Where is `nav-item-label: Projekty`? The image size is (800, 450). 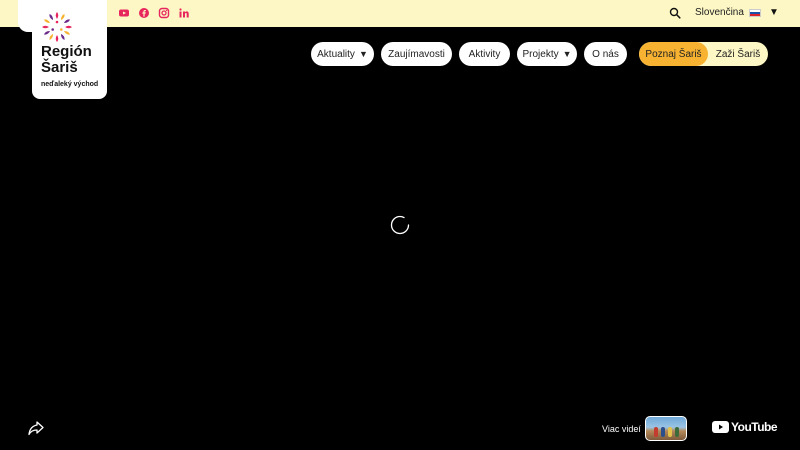
nav-item-label: Projekty is located at coordinates (540, 54).